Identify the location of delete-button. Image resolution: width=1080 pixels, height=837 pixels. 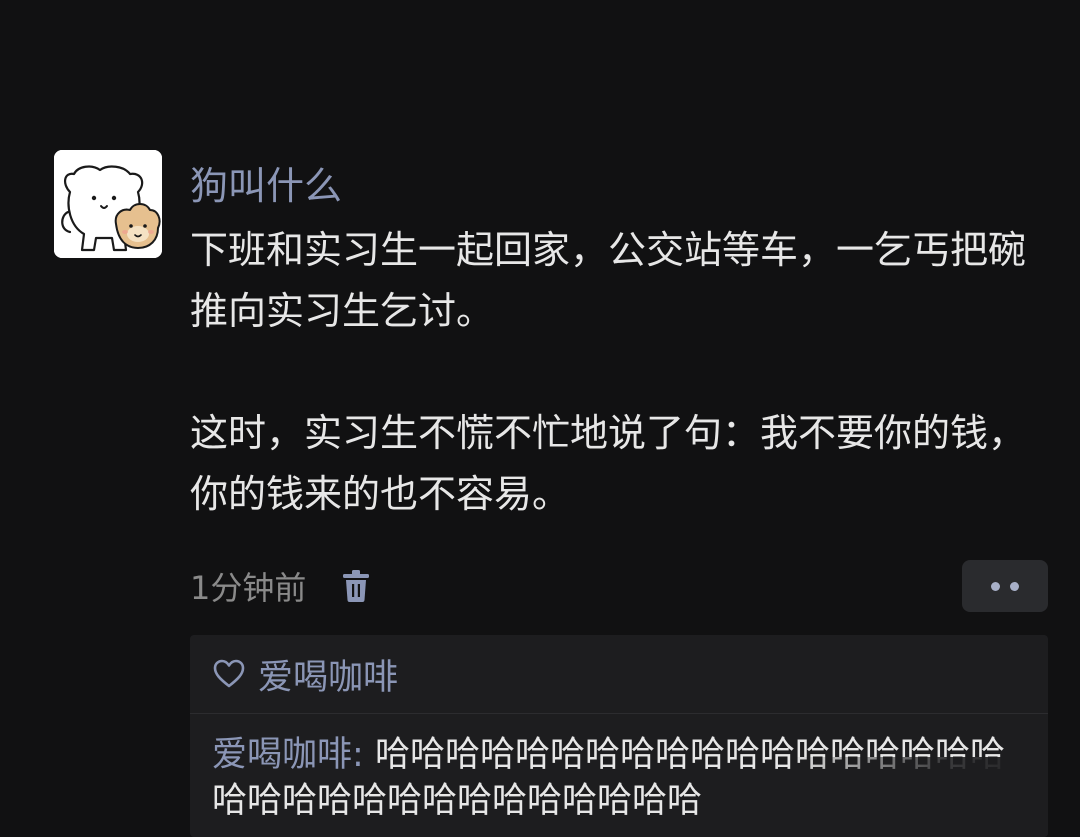
(356, 586).